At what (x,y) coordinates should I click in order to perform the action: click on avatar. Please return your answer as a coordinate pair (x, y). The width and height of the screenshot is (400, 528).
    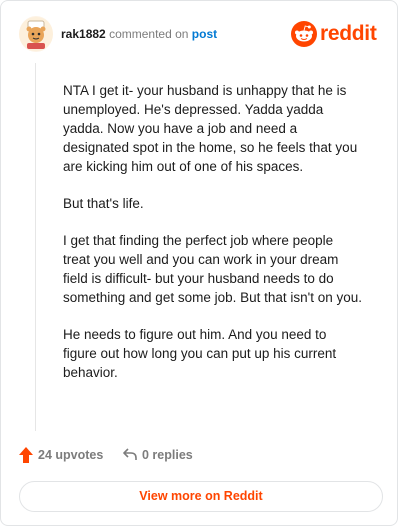
    Looking at the image, I should click on (36, 34).